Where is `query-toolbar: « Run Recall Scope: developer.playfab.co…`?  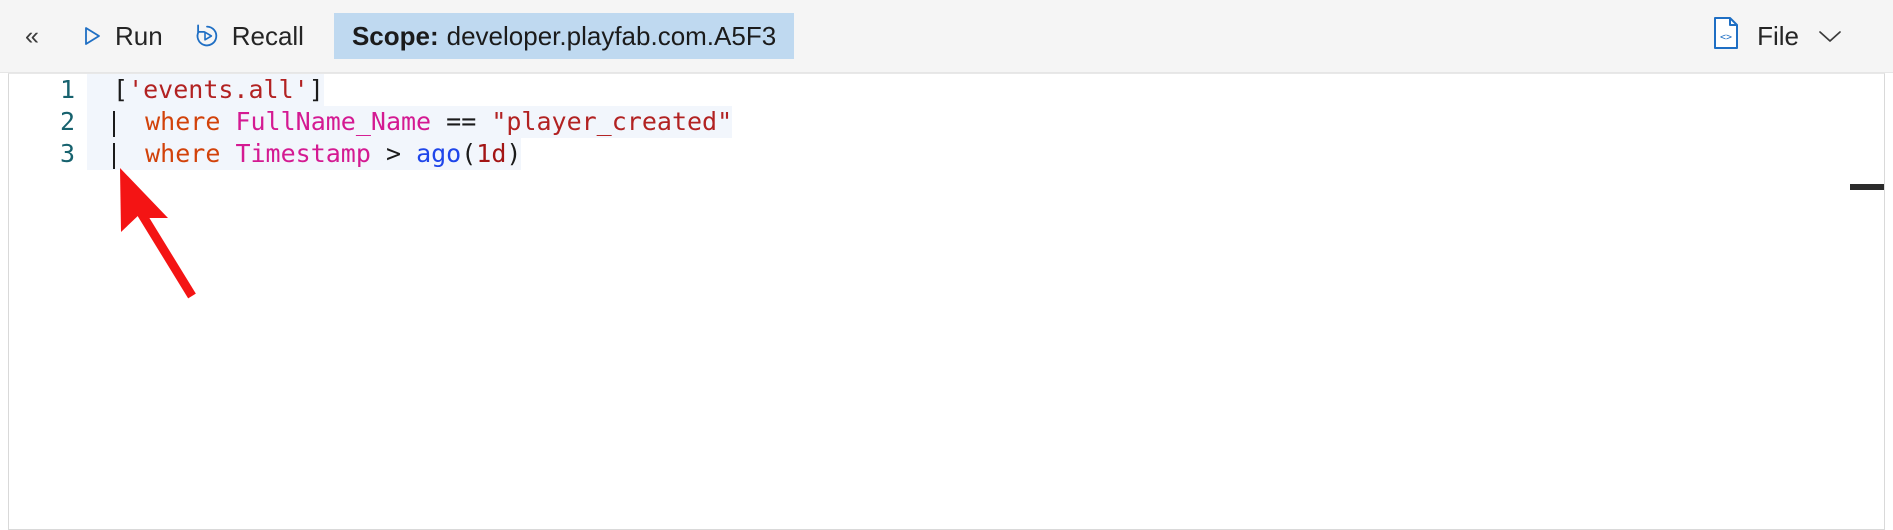
query-toolbar: « Run Recall Scope: developer.playfab.co… is located at coordinates (946, 36).